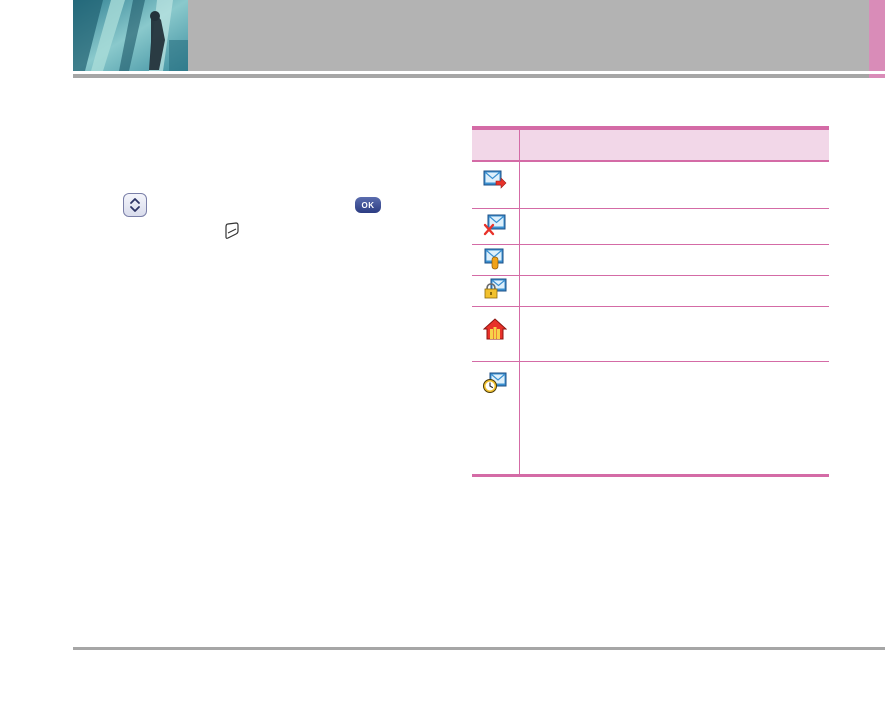 The height and width of the screenshot is (715, 885). What do you see at coordinates (495, 329) in the screenshot?
I see `message-priority-icon` at bounding box center [495, 329].